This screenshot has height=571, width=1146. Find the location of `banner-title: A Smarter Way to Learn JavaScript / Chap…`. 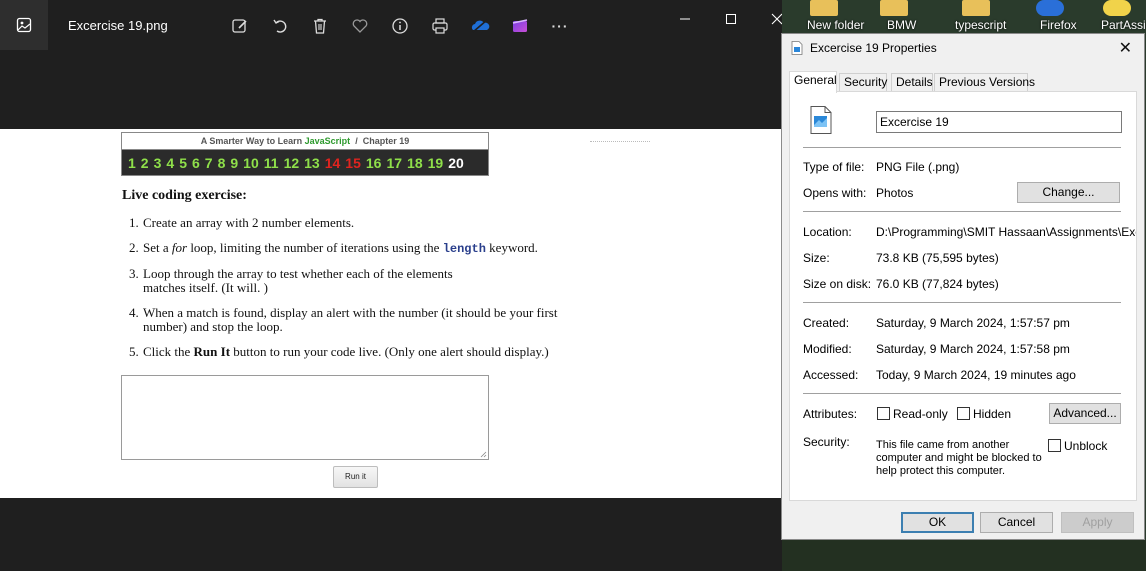

banner-title: A Smarter Way to Learn JavaScript / Chap… is located at coordinates (305, 141).